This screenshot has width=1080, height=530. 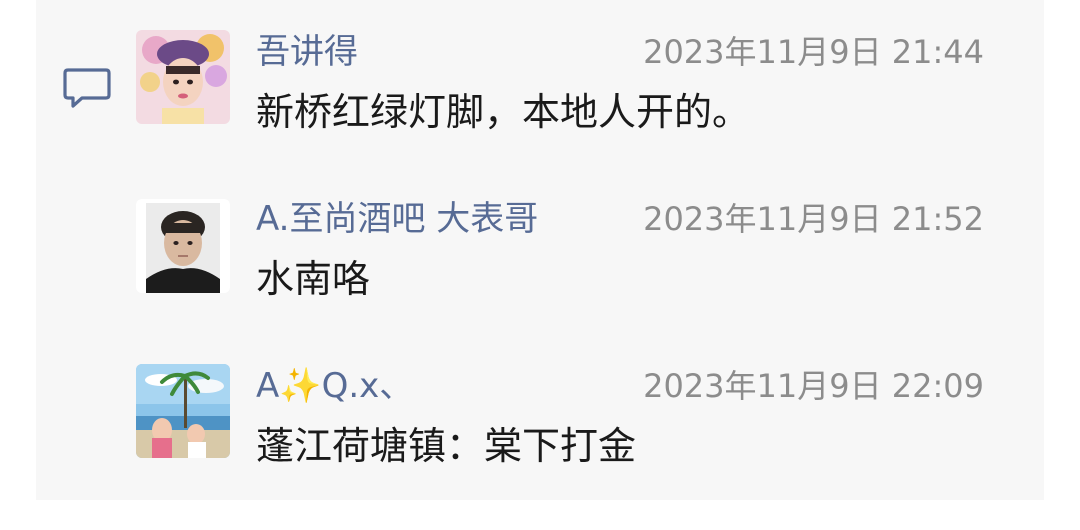 What do you see at coordinates (87, 88) in the screenshot?
I see `comment-bubble-icon` at bounding box center [87, 88].